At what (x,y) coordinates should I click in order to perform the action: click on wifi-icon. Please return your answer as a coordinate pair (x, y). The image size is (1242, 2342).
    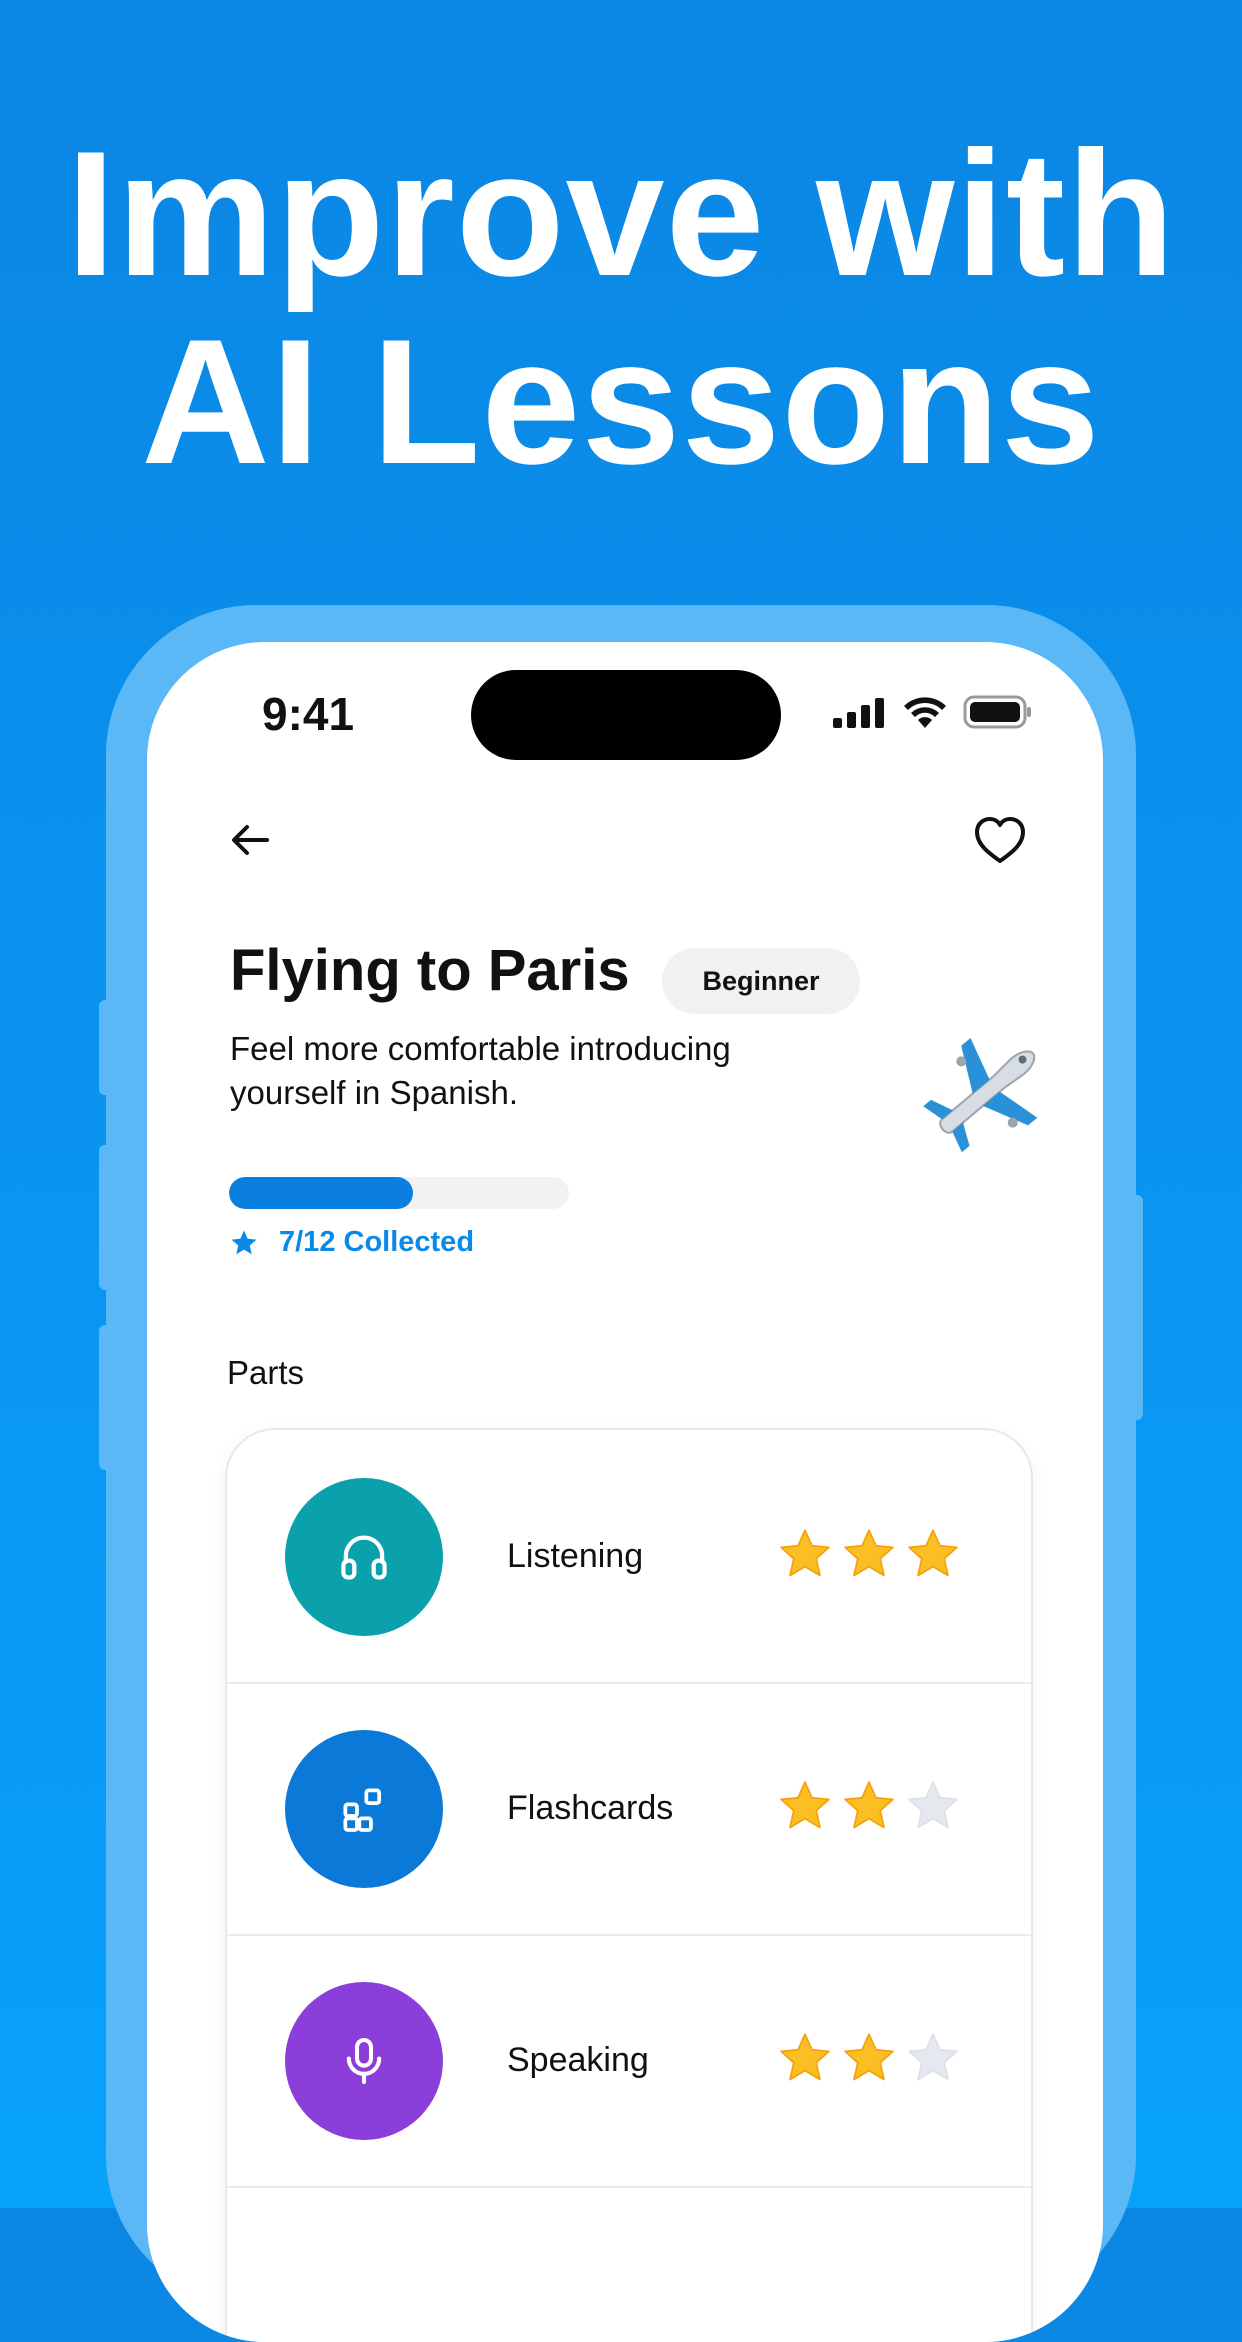
    Looking at the image, I should click on (925, 712).